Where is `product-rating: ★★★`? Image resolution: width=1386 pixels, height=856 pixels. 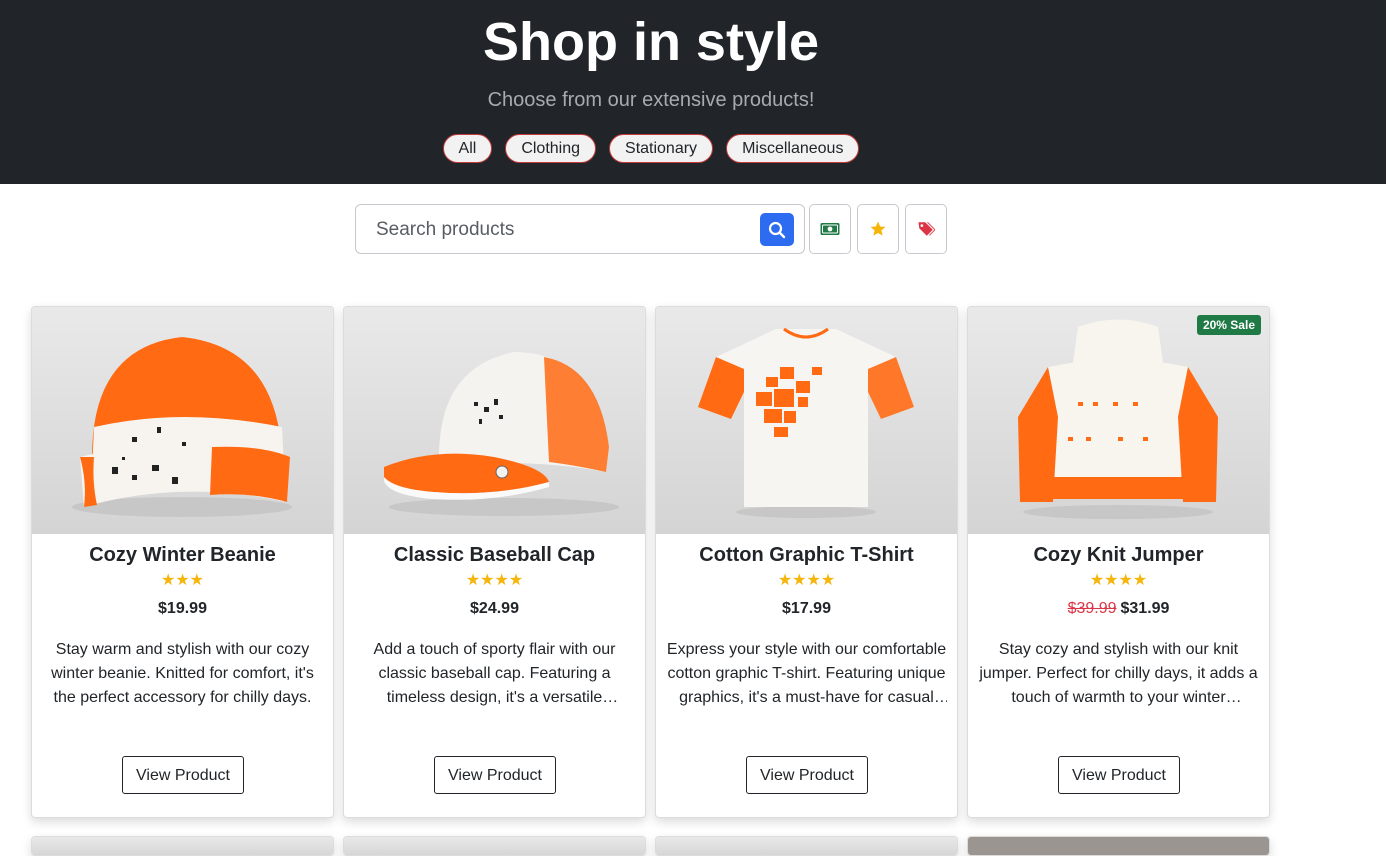 product-rating: ★★★ is located at coordinates (182, 581).